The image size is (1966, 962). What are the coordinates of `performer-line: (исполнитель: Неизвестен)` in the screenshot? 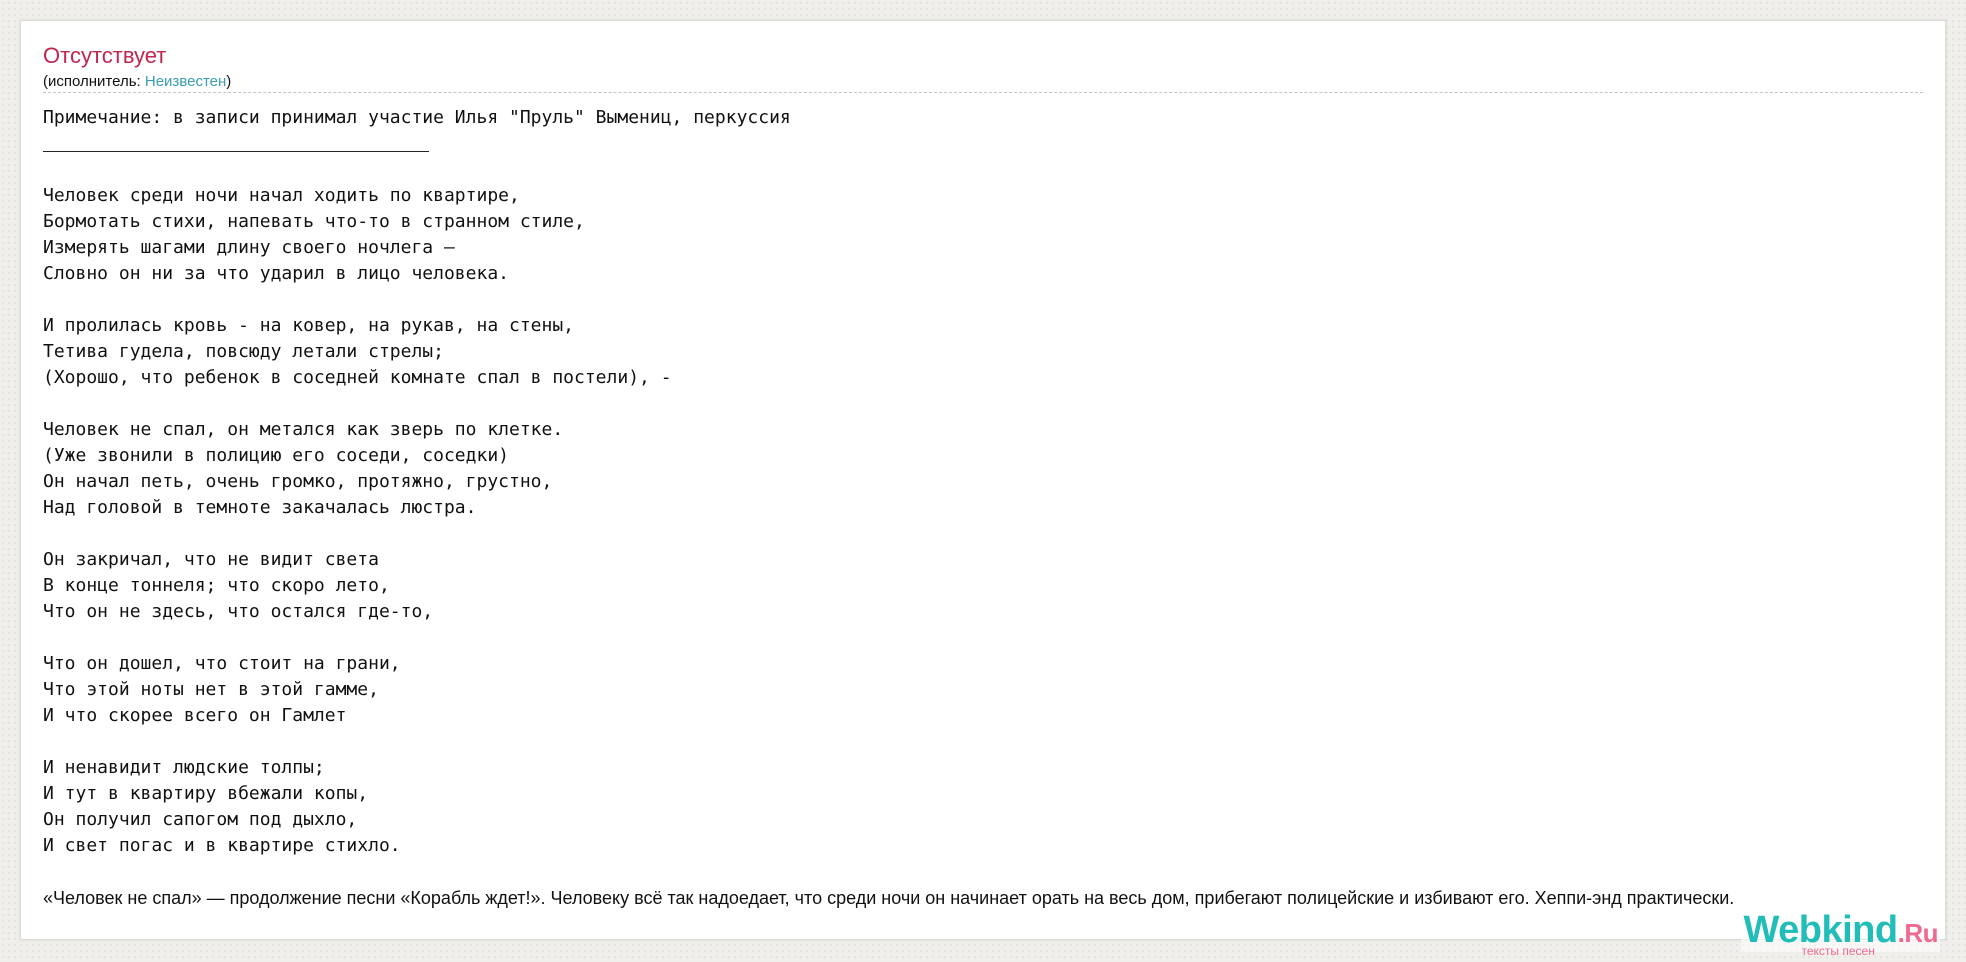 It's located at (137, 82).